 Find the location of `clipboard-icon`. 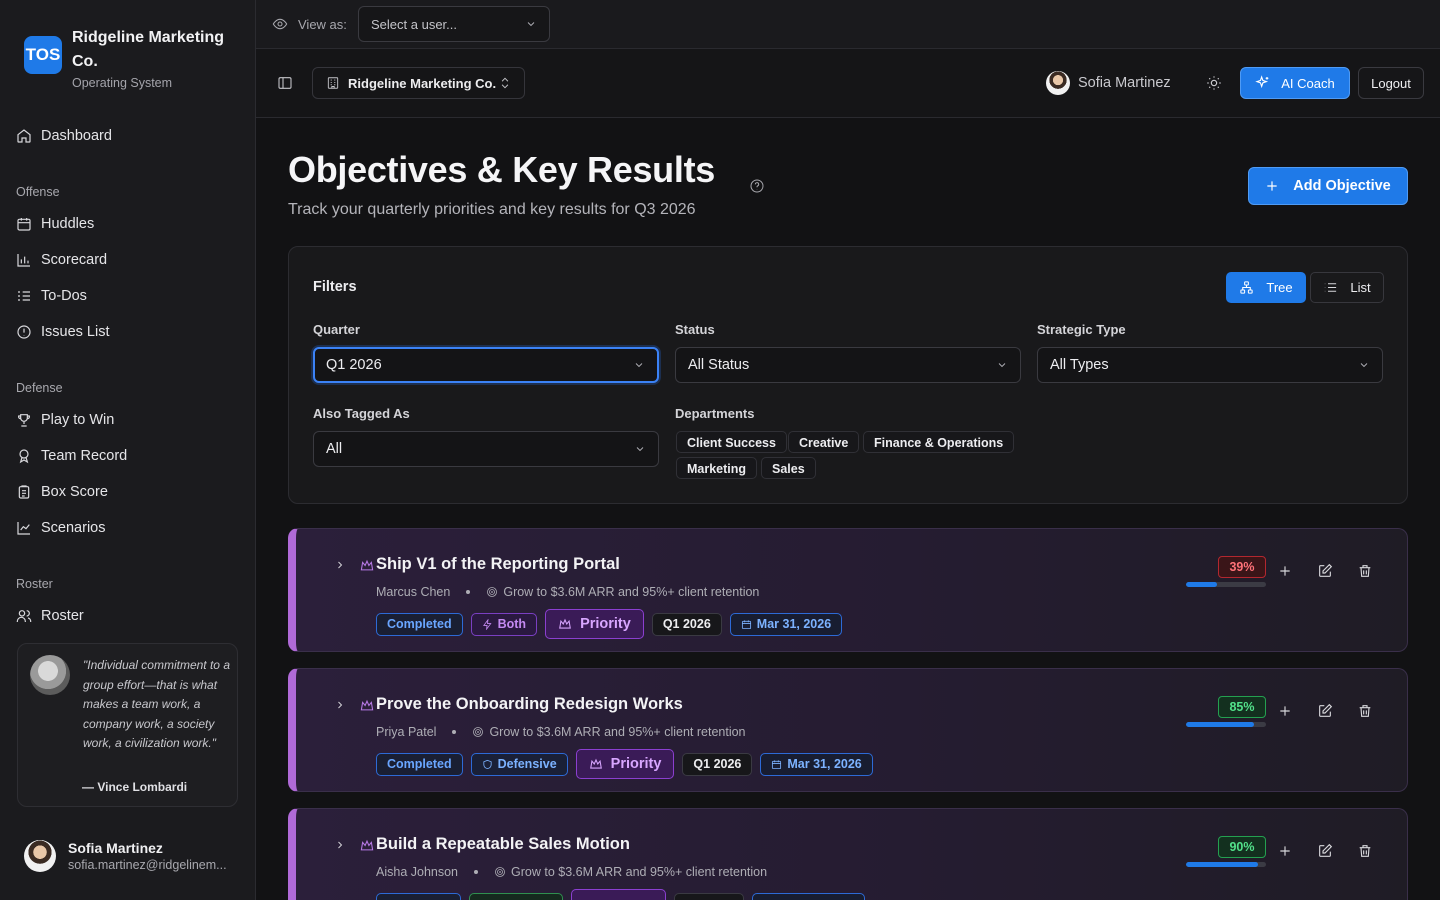

clipboard-icon is located at coordinates (24, 492).